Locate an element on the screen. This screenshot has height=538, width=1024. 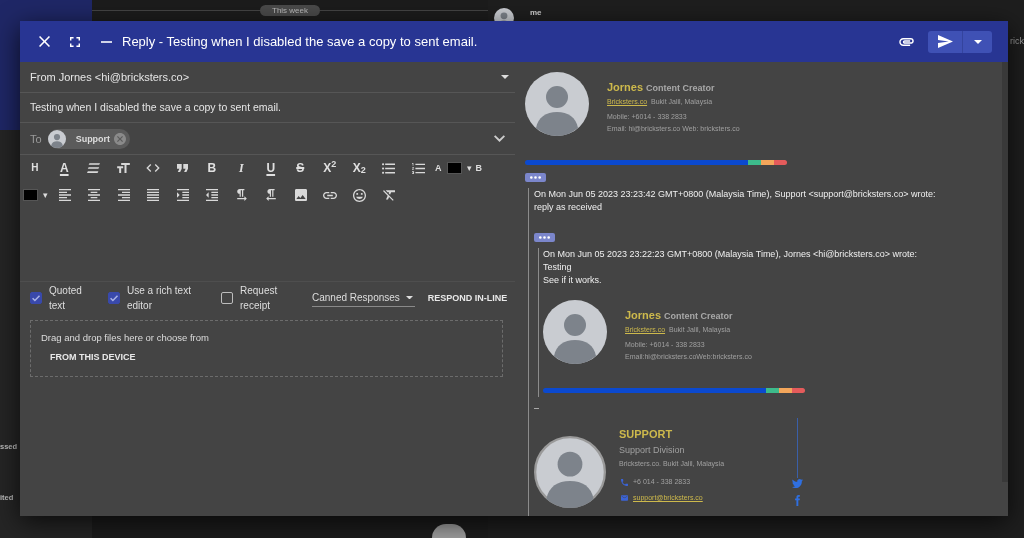
minimize-icon is located at coordinates (106, 41).